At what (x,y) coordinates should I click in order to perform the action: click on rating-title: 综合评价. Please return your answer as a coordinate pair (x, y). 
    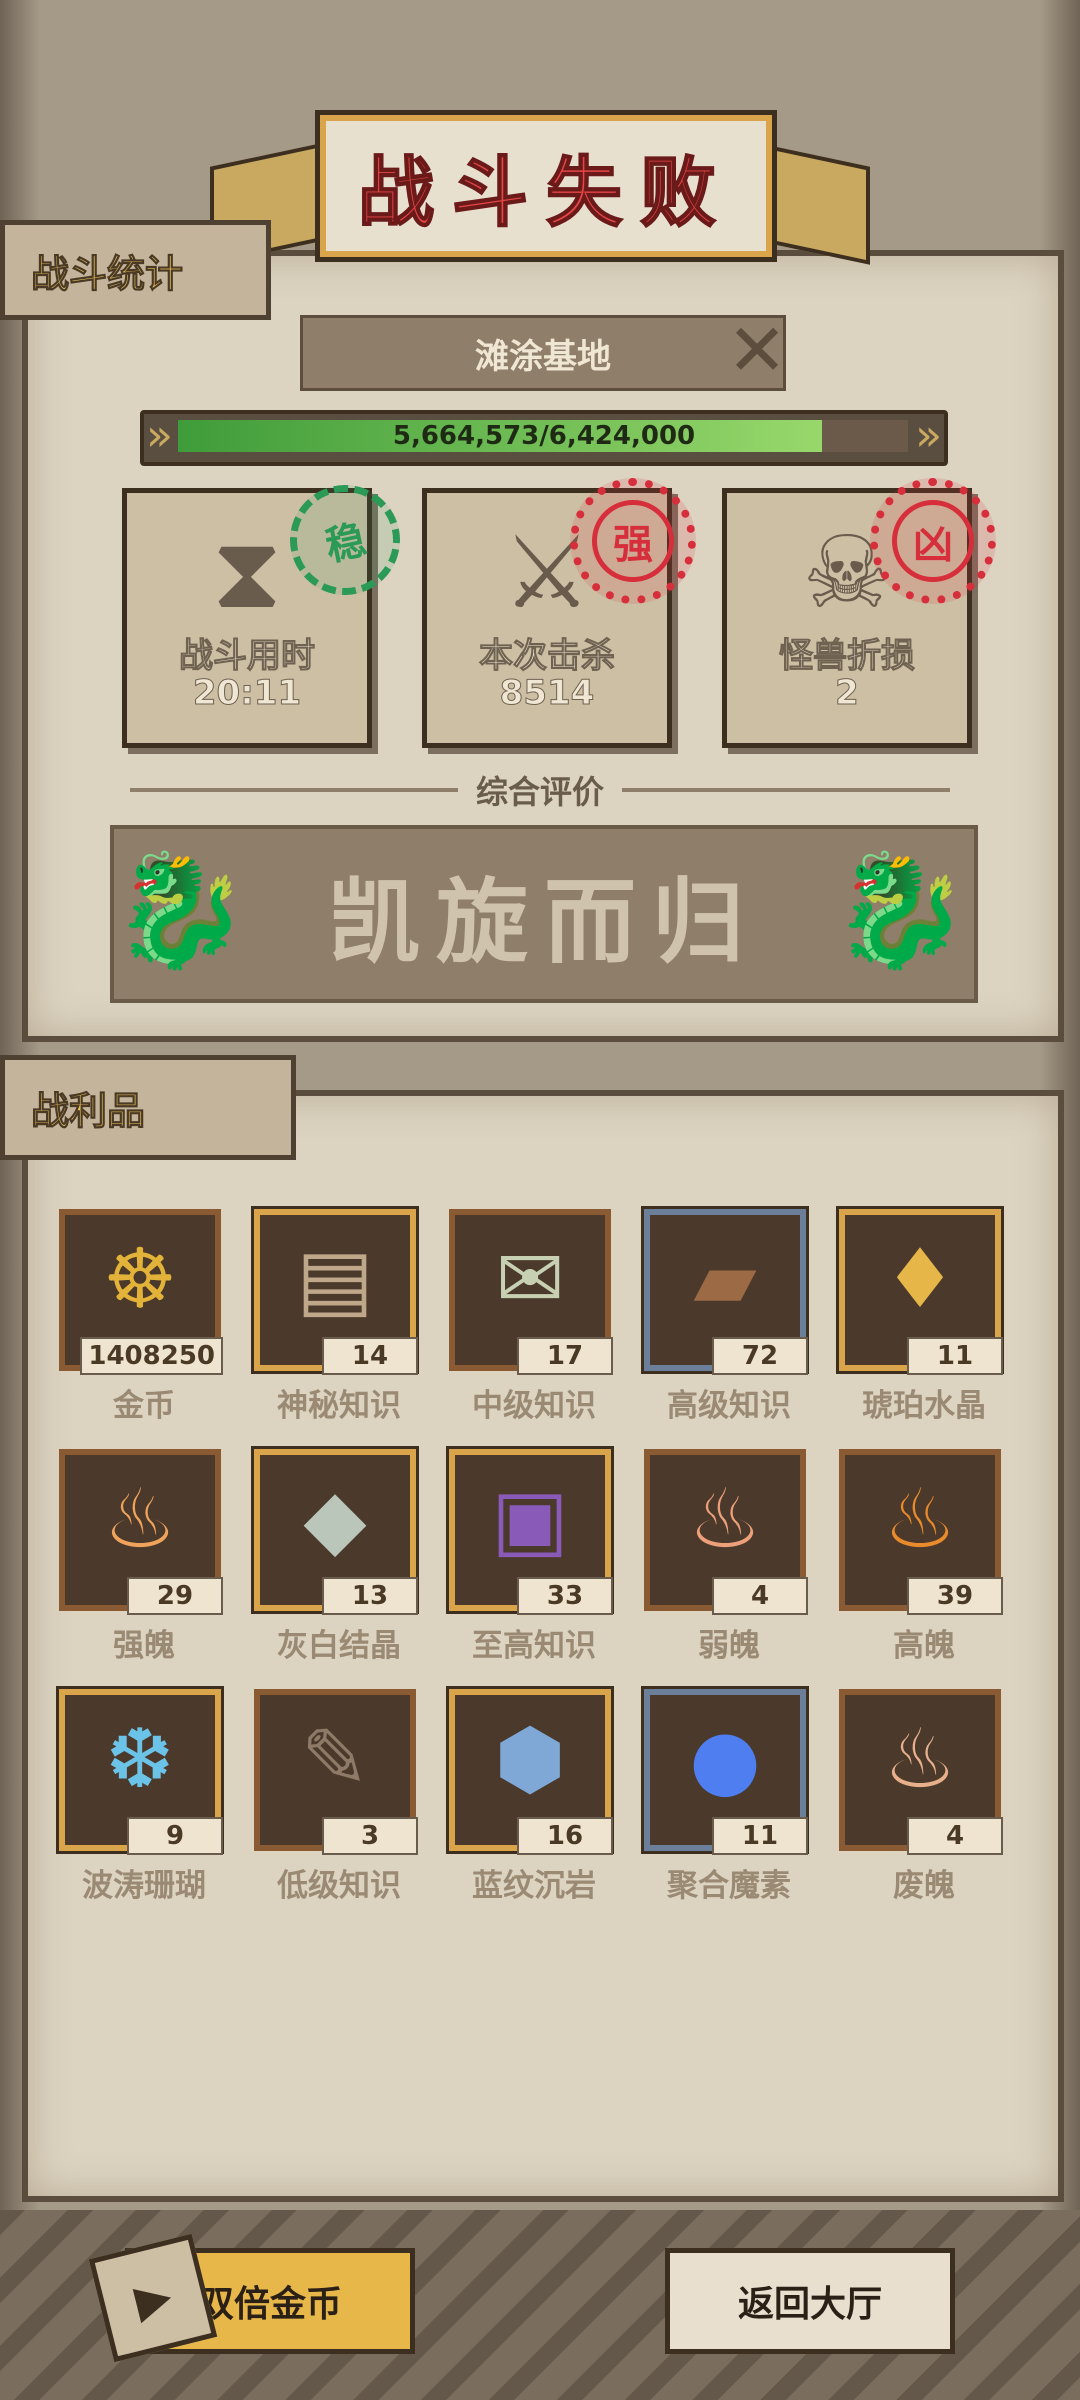
    Looking at the image, I should click on (540, 792).